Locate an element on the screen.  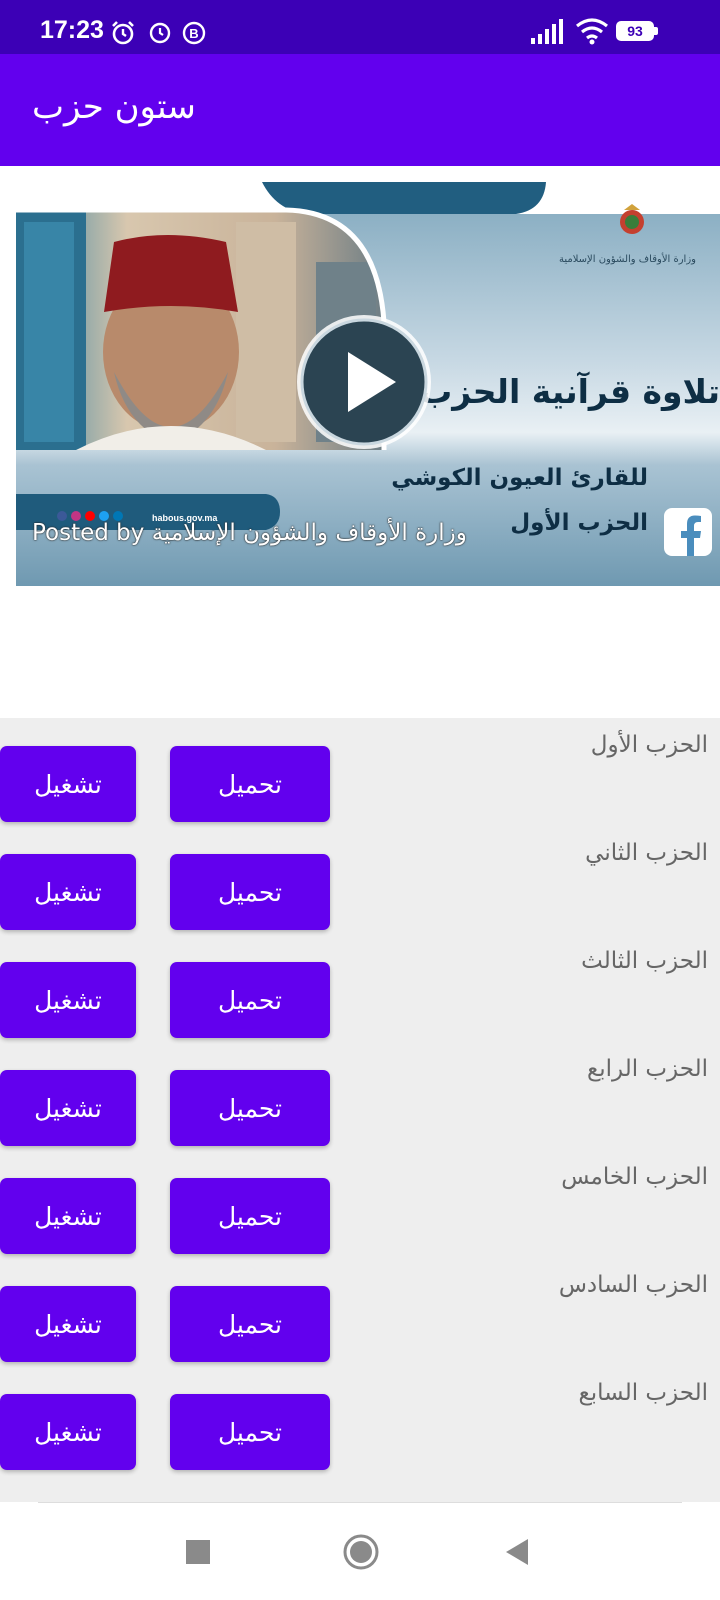
status-bar: 17:23 B 93 is located at coordinates (360, 27).